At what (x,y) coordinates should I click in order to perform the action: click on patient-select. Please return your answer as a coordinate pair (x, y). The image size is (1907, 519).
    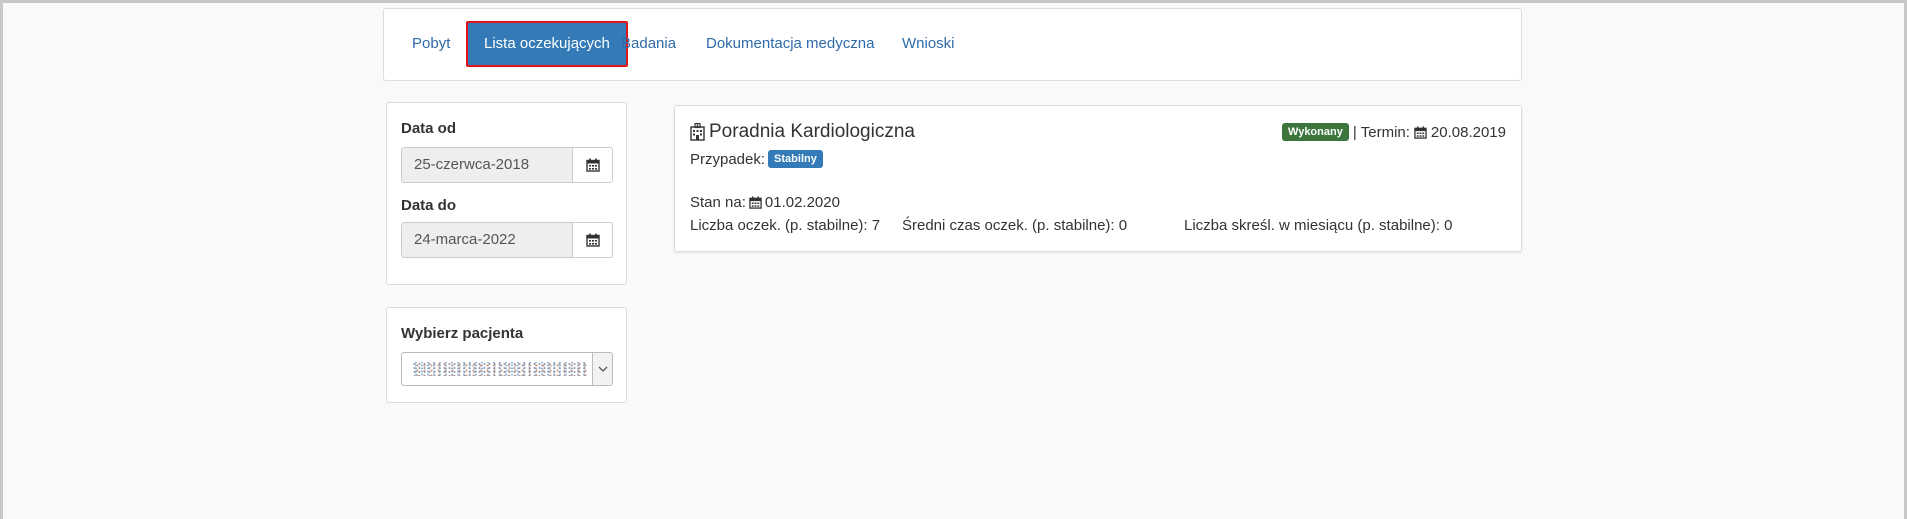
    Looking at the image, I should click on (507, 369).